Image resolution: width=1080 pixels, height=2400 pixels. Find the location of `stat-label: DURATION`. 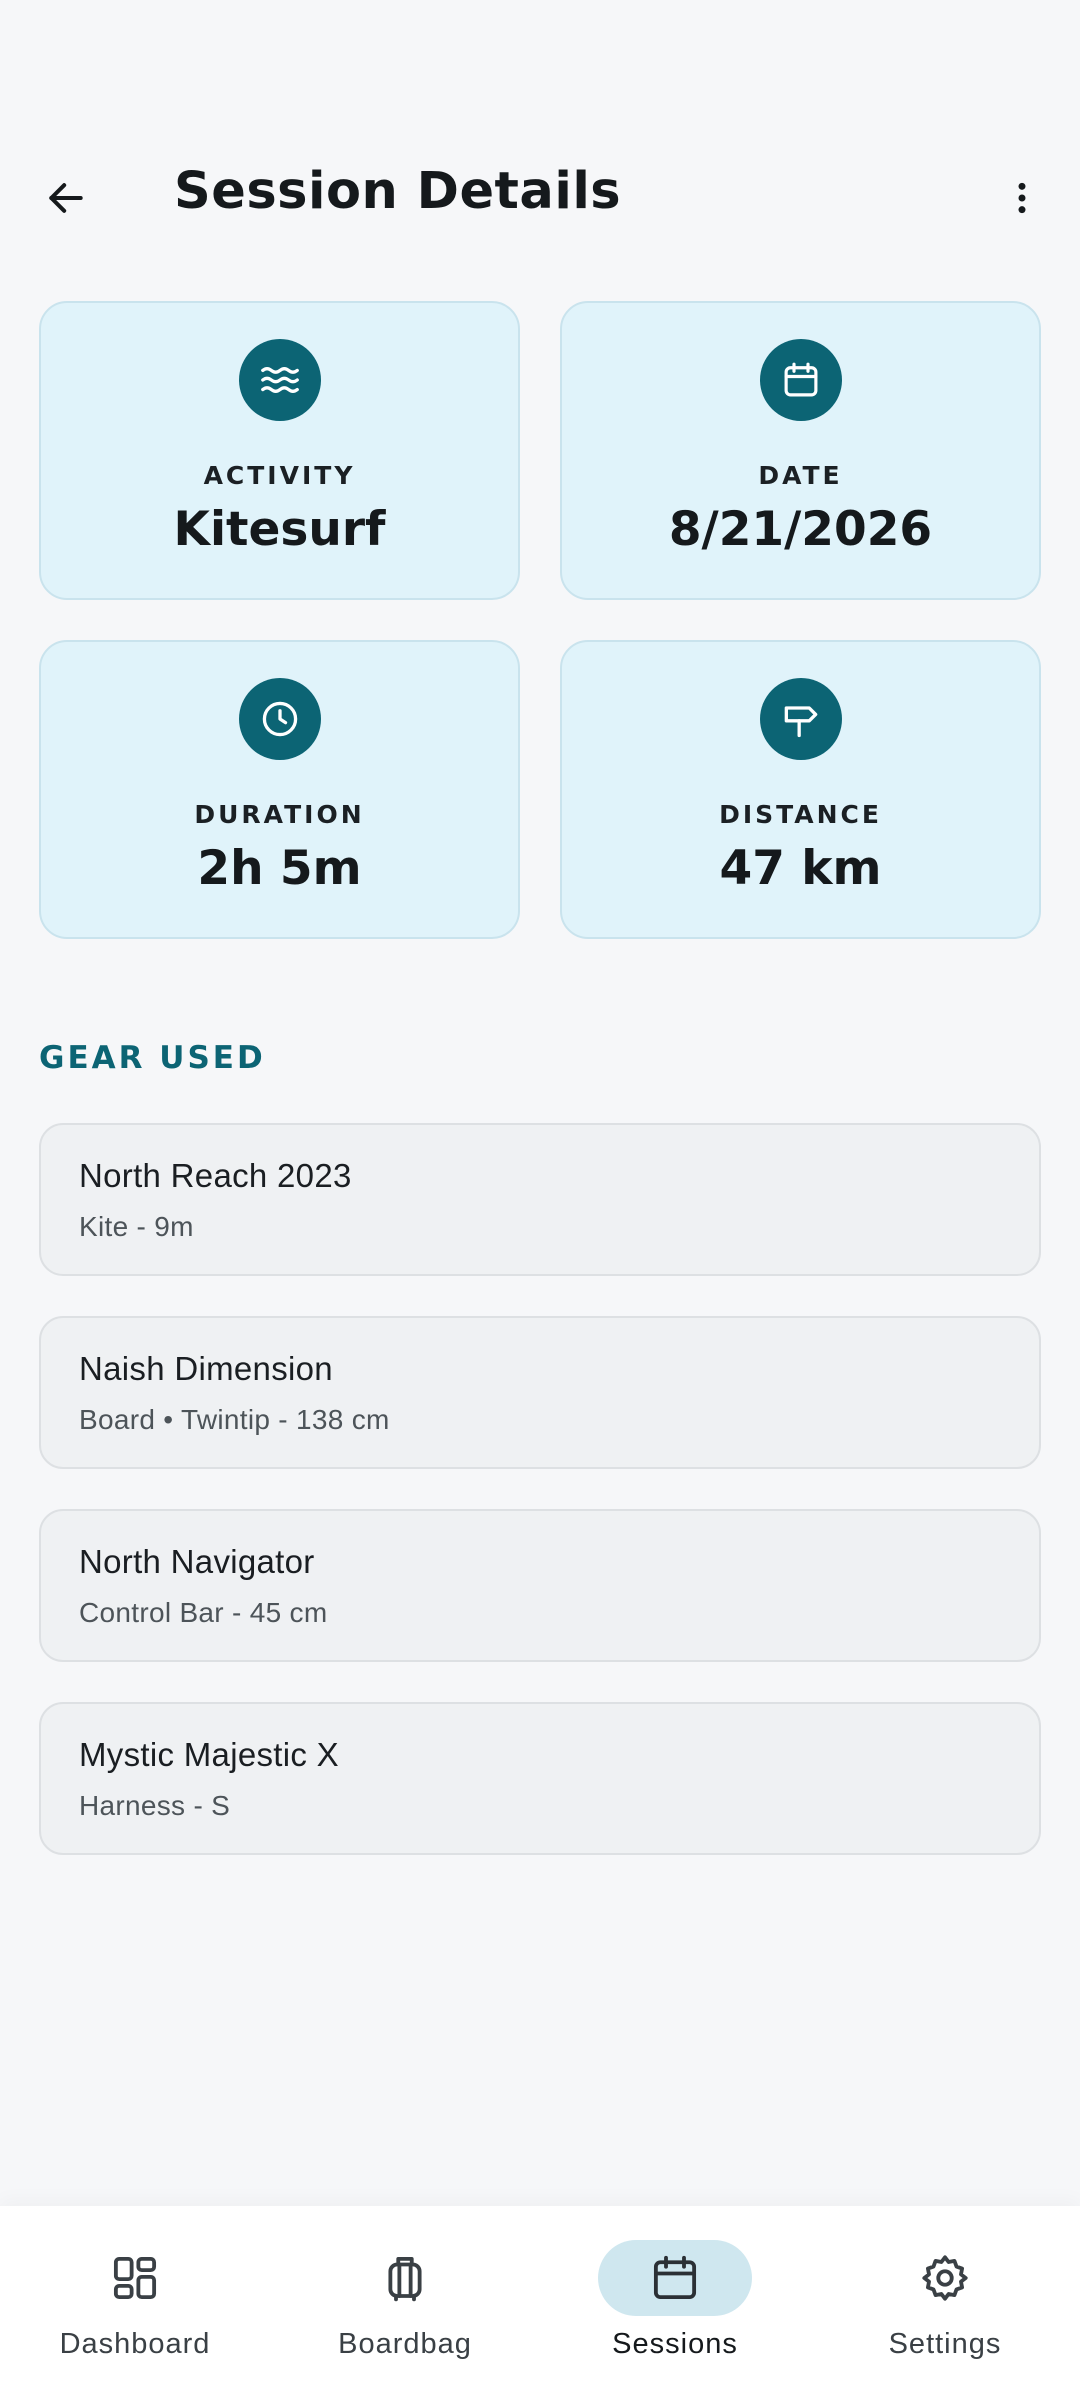

stat-label: DURATION is located at coordinates (279, 814).